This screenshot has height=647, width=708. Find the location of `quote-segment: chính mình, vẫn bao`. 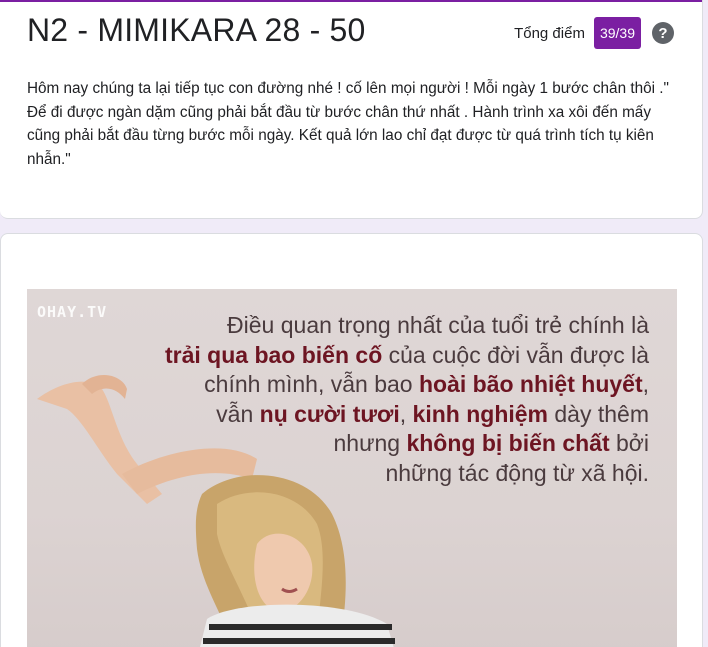

quote-segment: chính mình, vẫn bao is located at coordinates (311, 384).